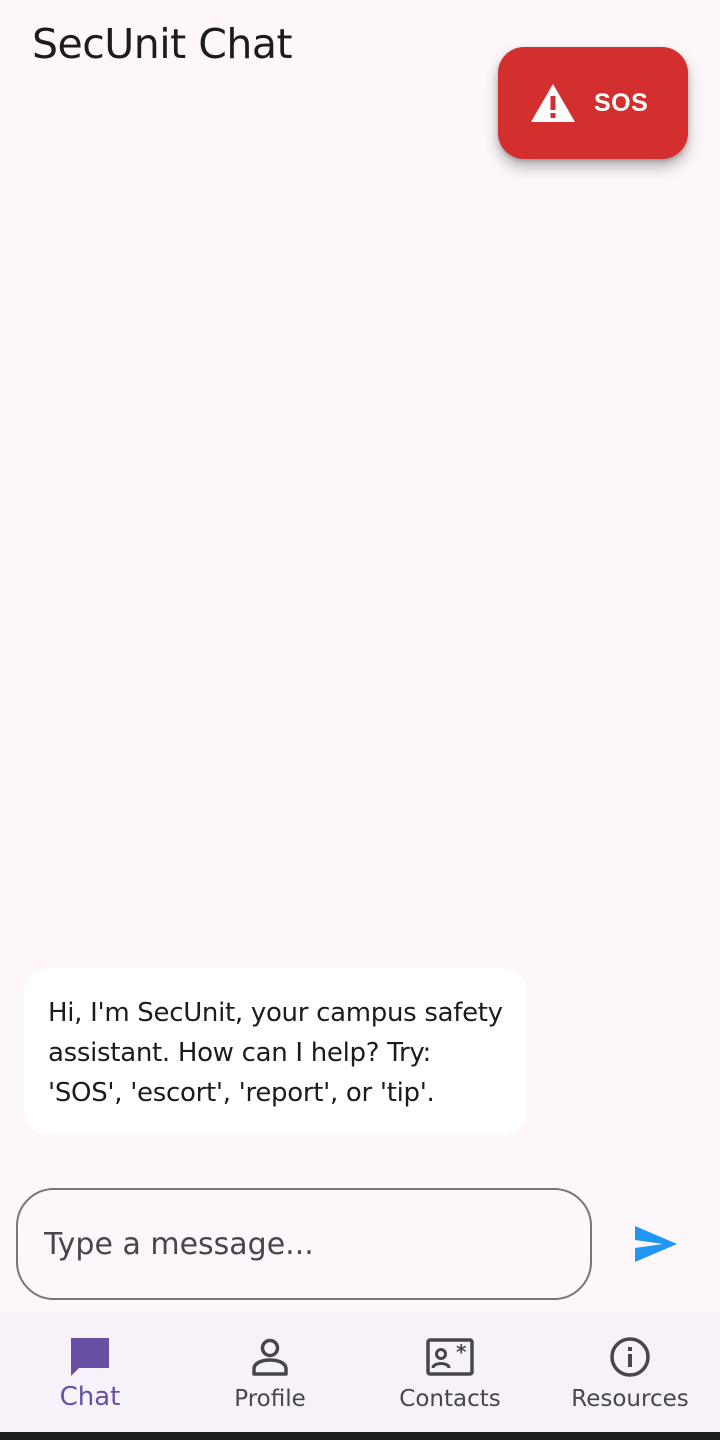 The height and width of the screenshot is (1440, 720). Describe the element at coordinates (450, 1357) in the screenshot. I see `contact-card-icon: *` at that location.